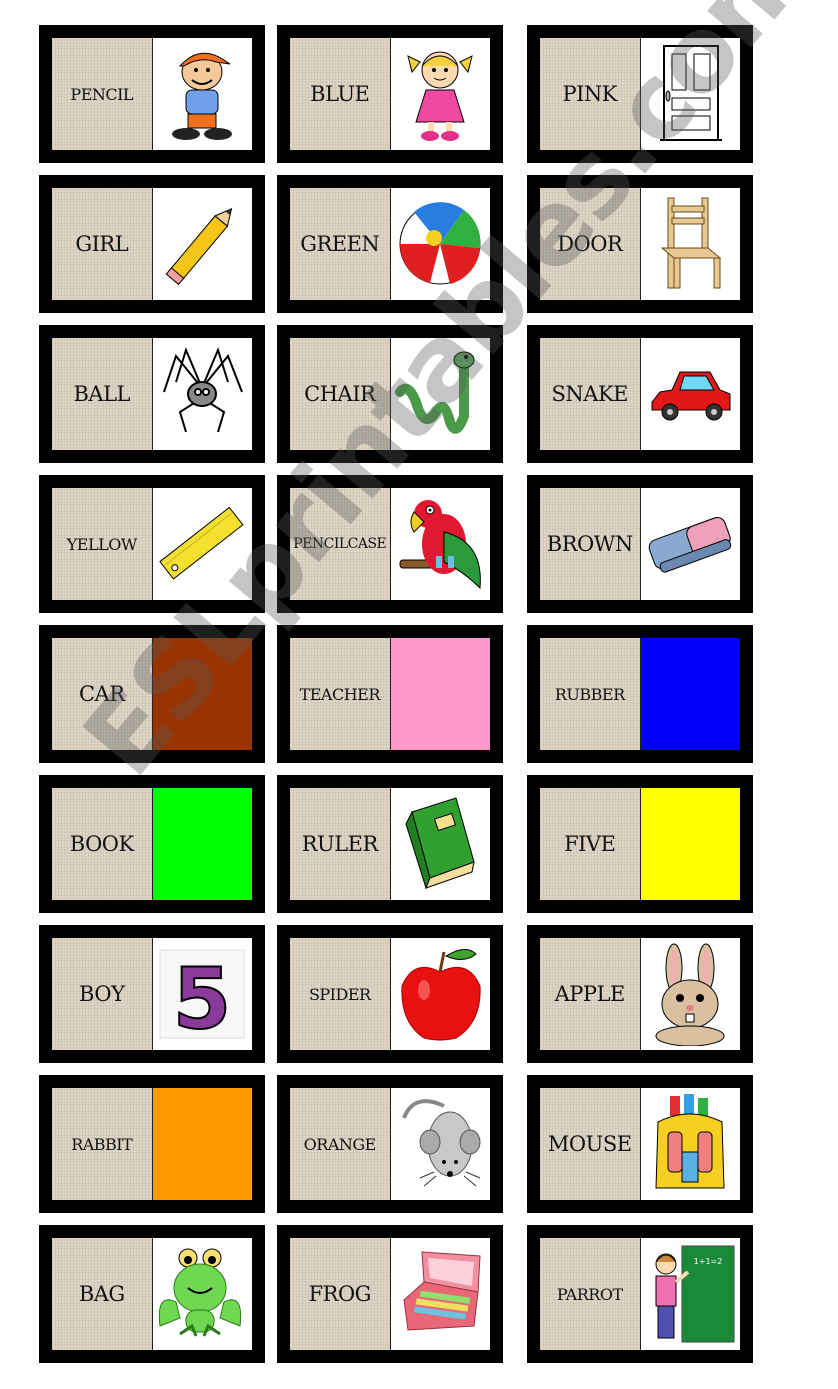 This screenshot has height=1389, width=838. I want to click on yellow-color-swatch, so click(690, 844).